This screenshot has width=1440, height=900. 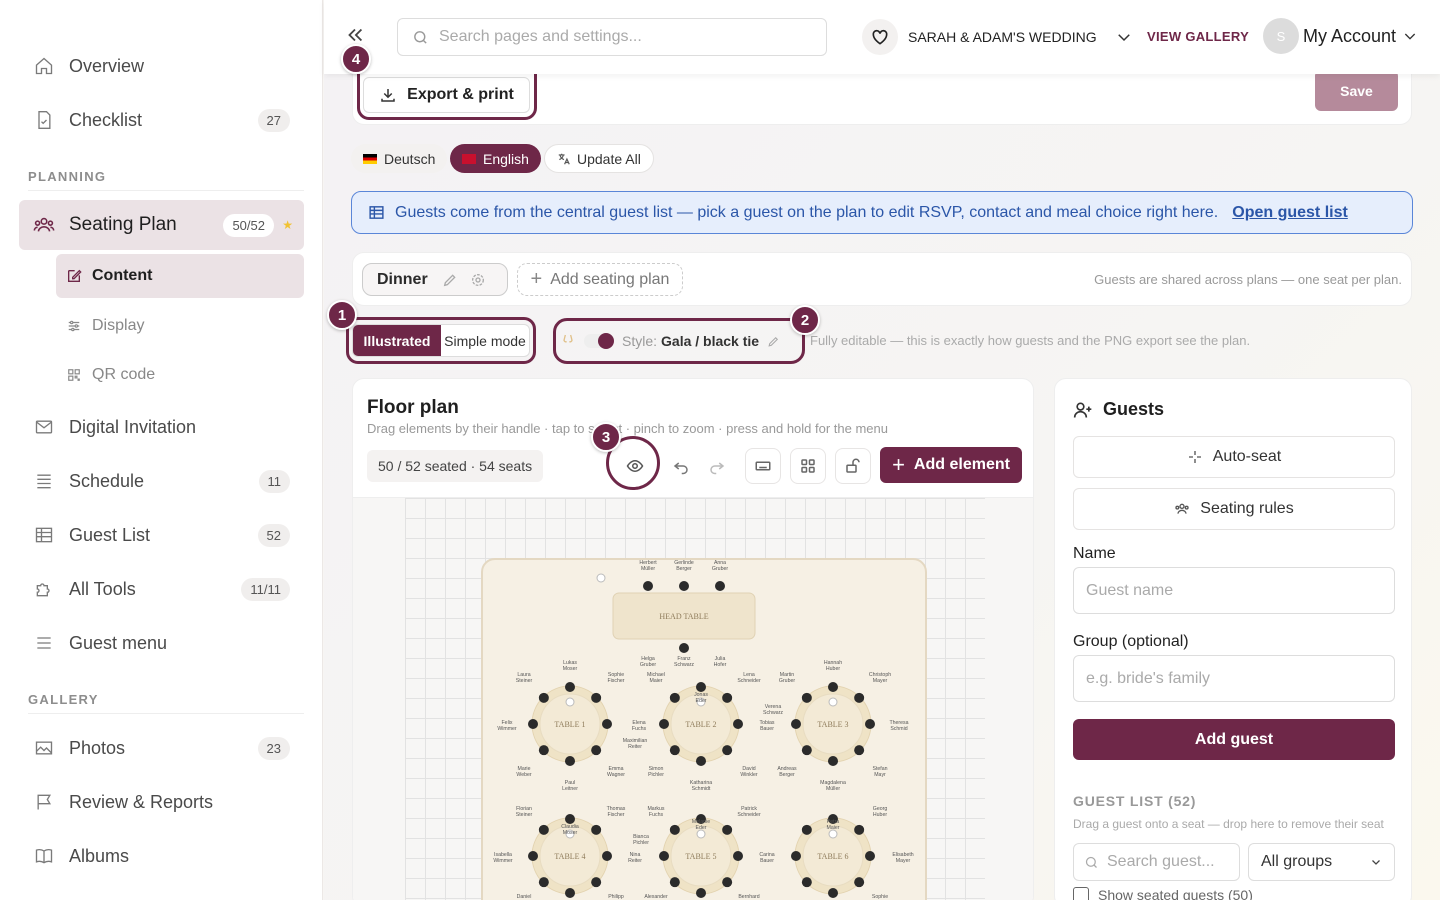 What do you see at coordinates (44, 66) in the screenshot?
I see `home-icon` at bounding box center [44, 66].